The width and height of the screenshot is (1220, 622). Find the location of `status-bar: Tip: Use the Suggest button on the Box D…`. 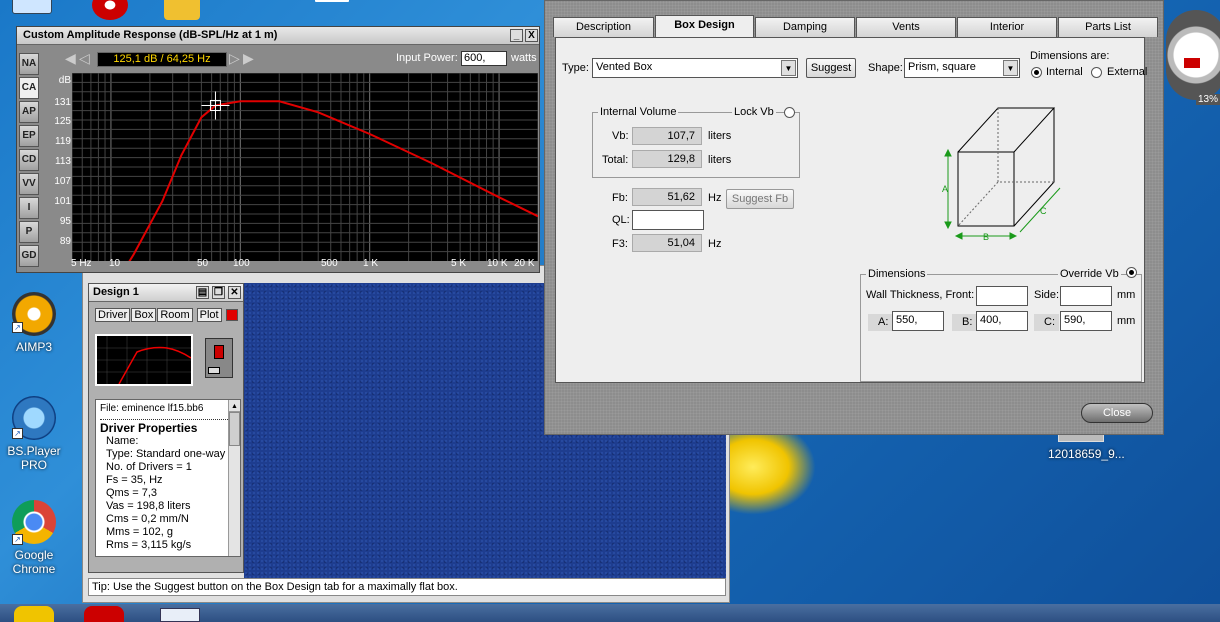

status-bar: Tip: Use the Suggest button on the Box D… is located at coordinates (407, 587).